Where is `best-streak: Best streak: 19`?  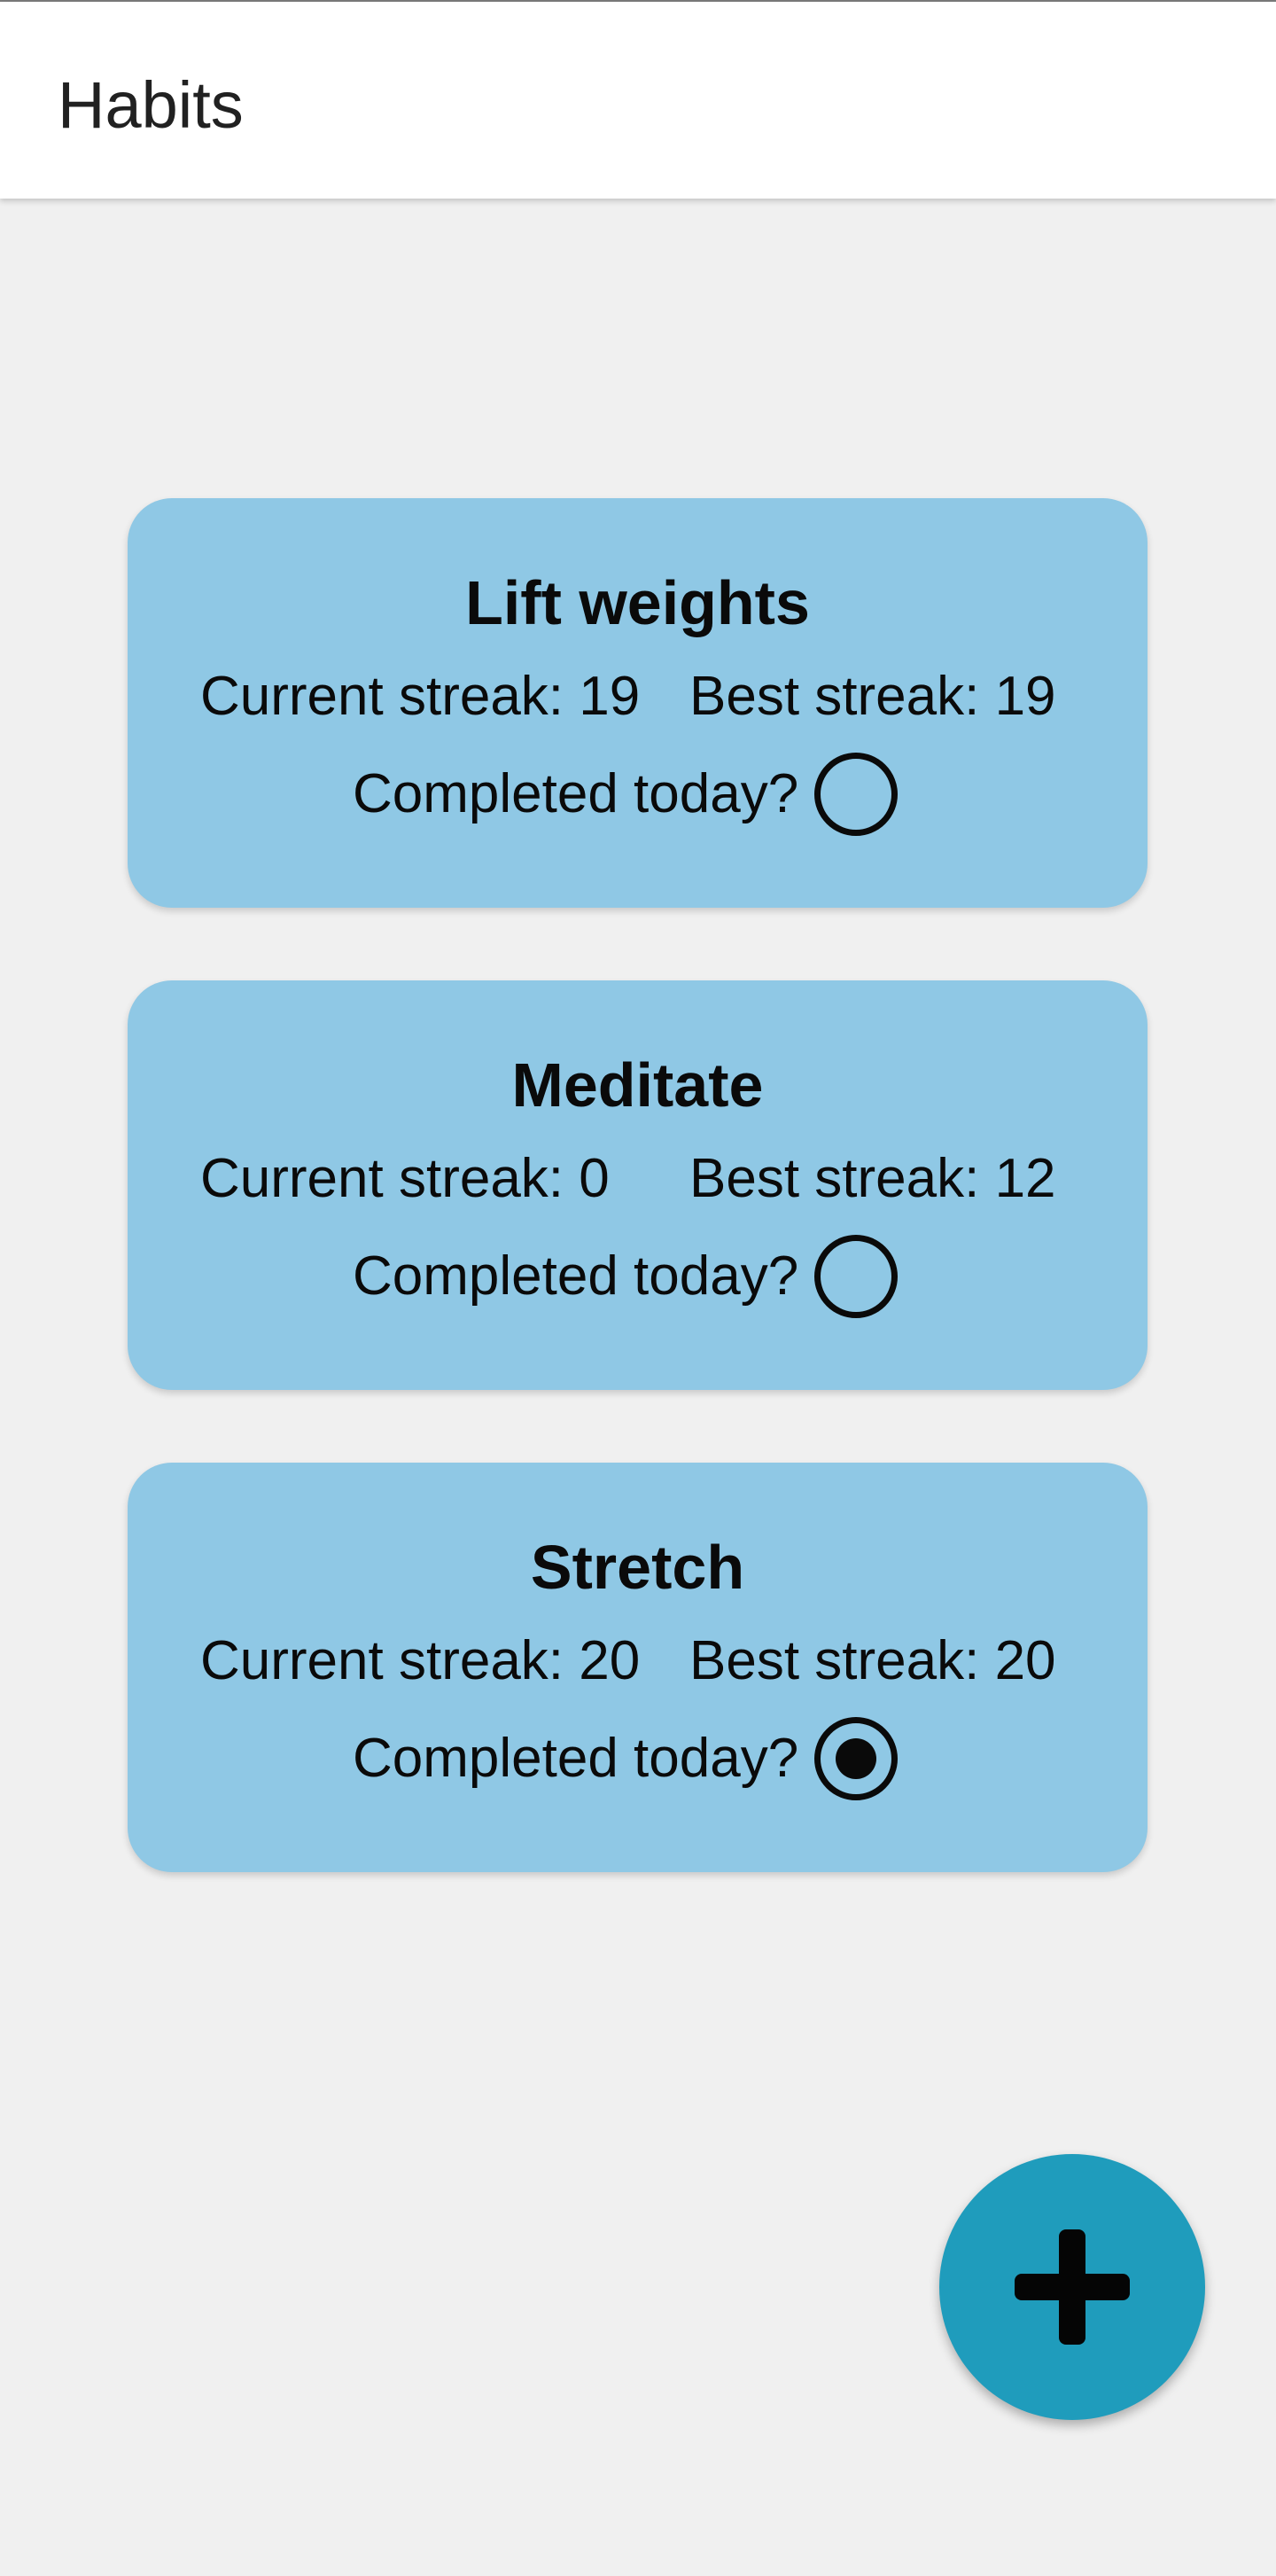
best-streak: Best streak: 19 is located at coordinates (872, 696).